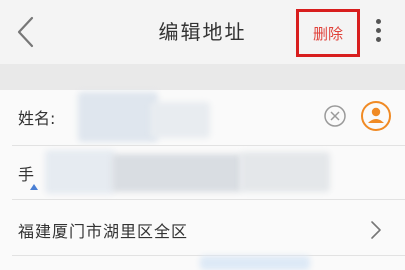  What do you see at coordinates (376, 230) in the screenshot?
I see `chevron-right-icon` at bounding box center [376, 230].